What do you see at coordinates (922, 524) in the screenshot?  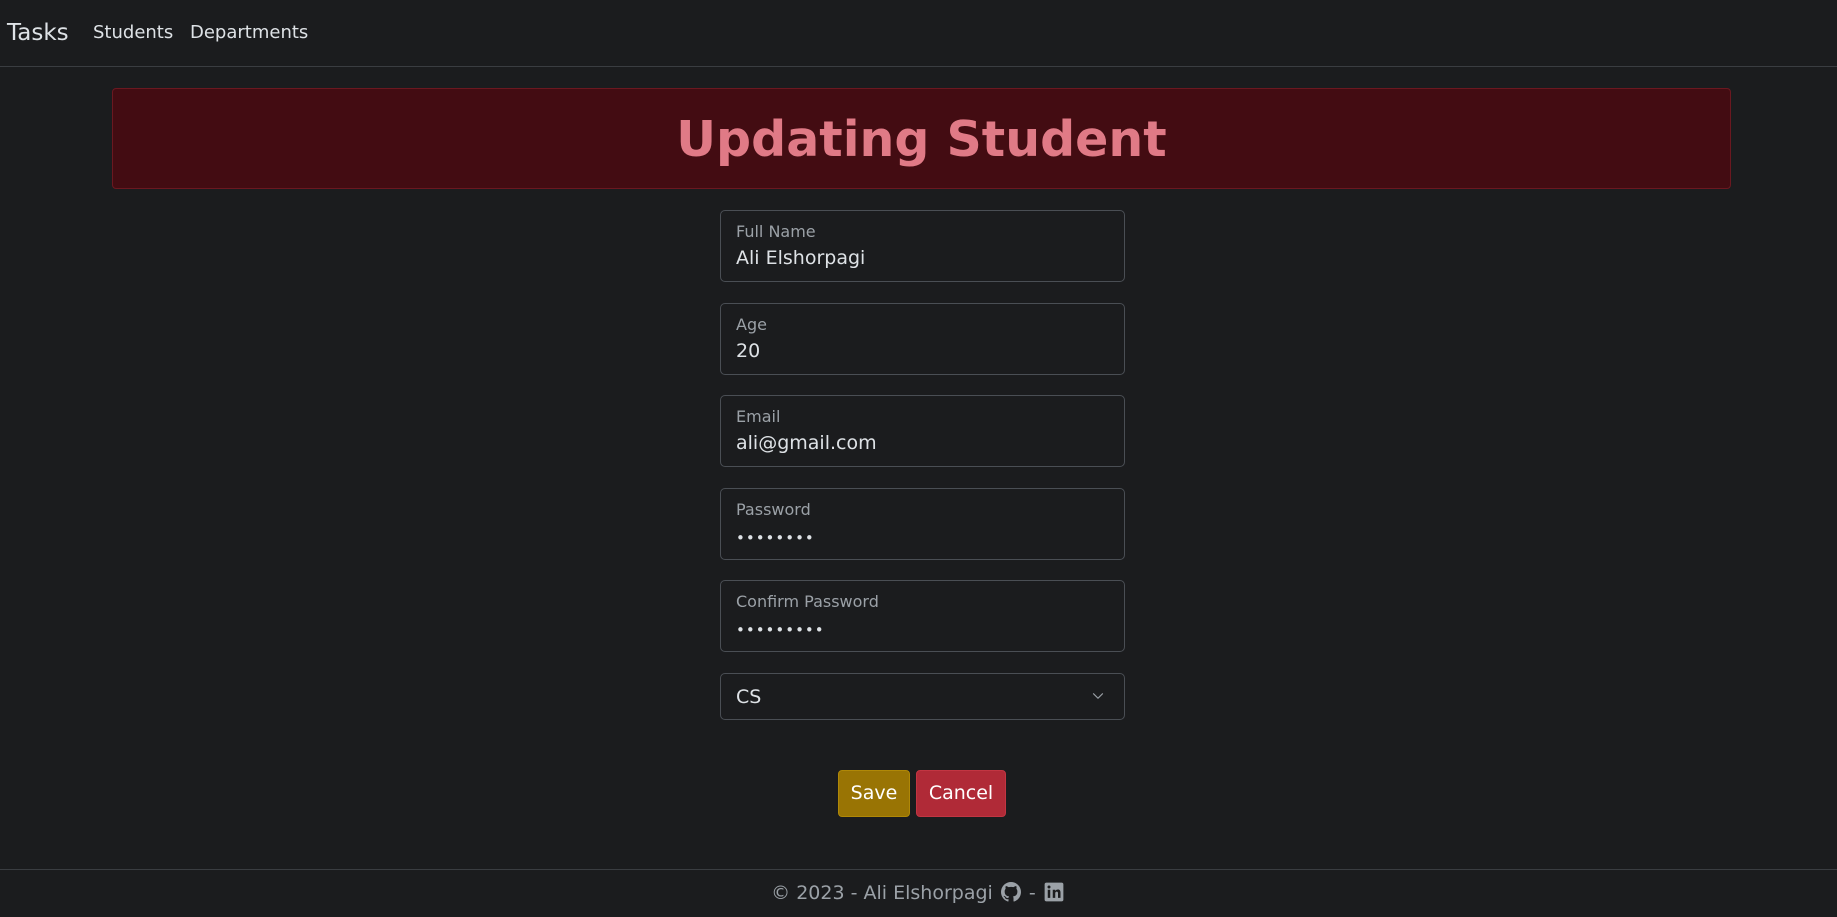 I see `password-field: Password ••••••••` at bounding box center [922, 524].